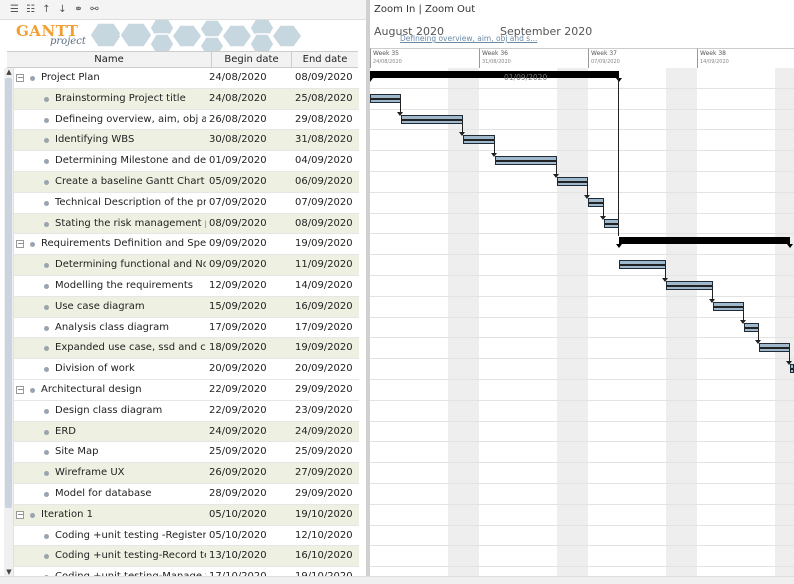 This screenshot has width=794, height=584. I want to click on task-name: ERD, so click(130, 432).